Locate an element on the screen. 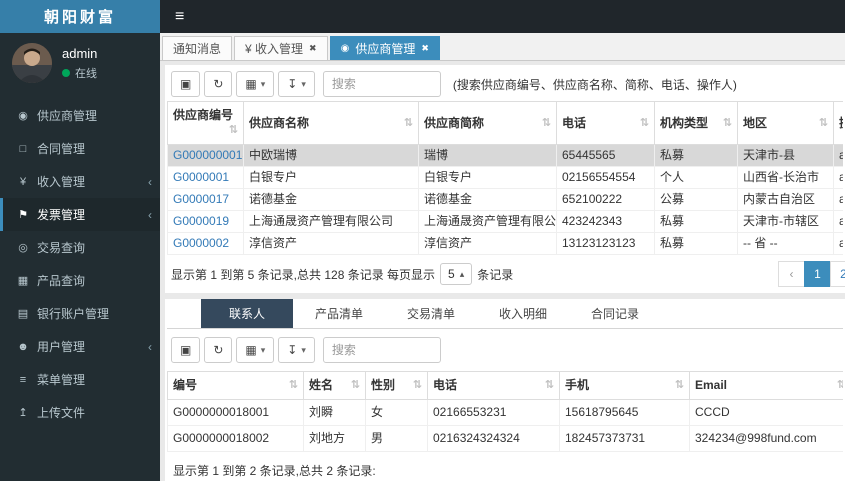 This screenshot has height=481, width=845. page-button-2: 2 is located at coordinates (837, 274).